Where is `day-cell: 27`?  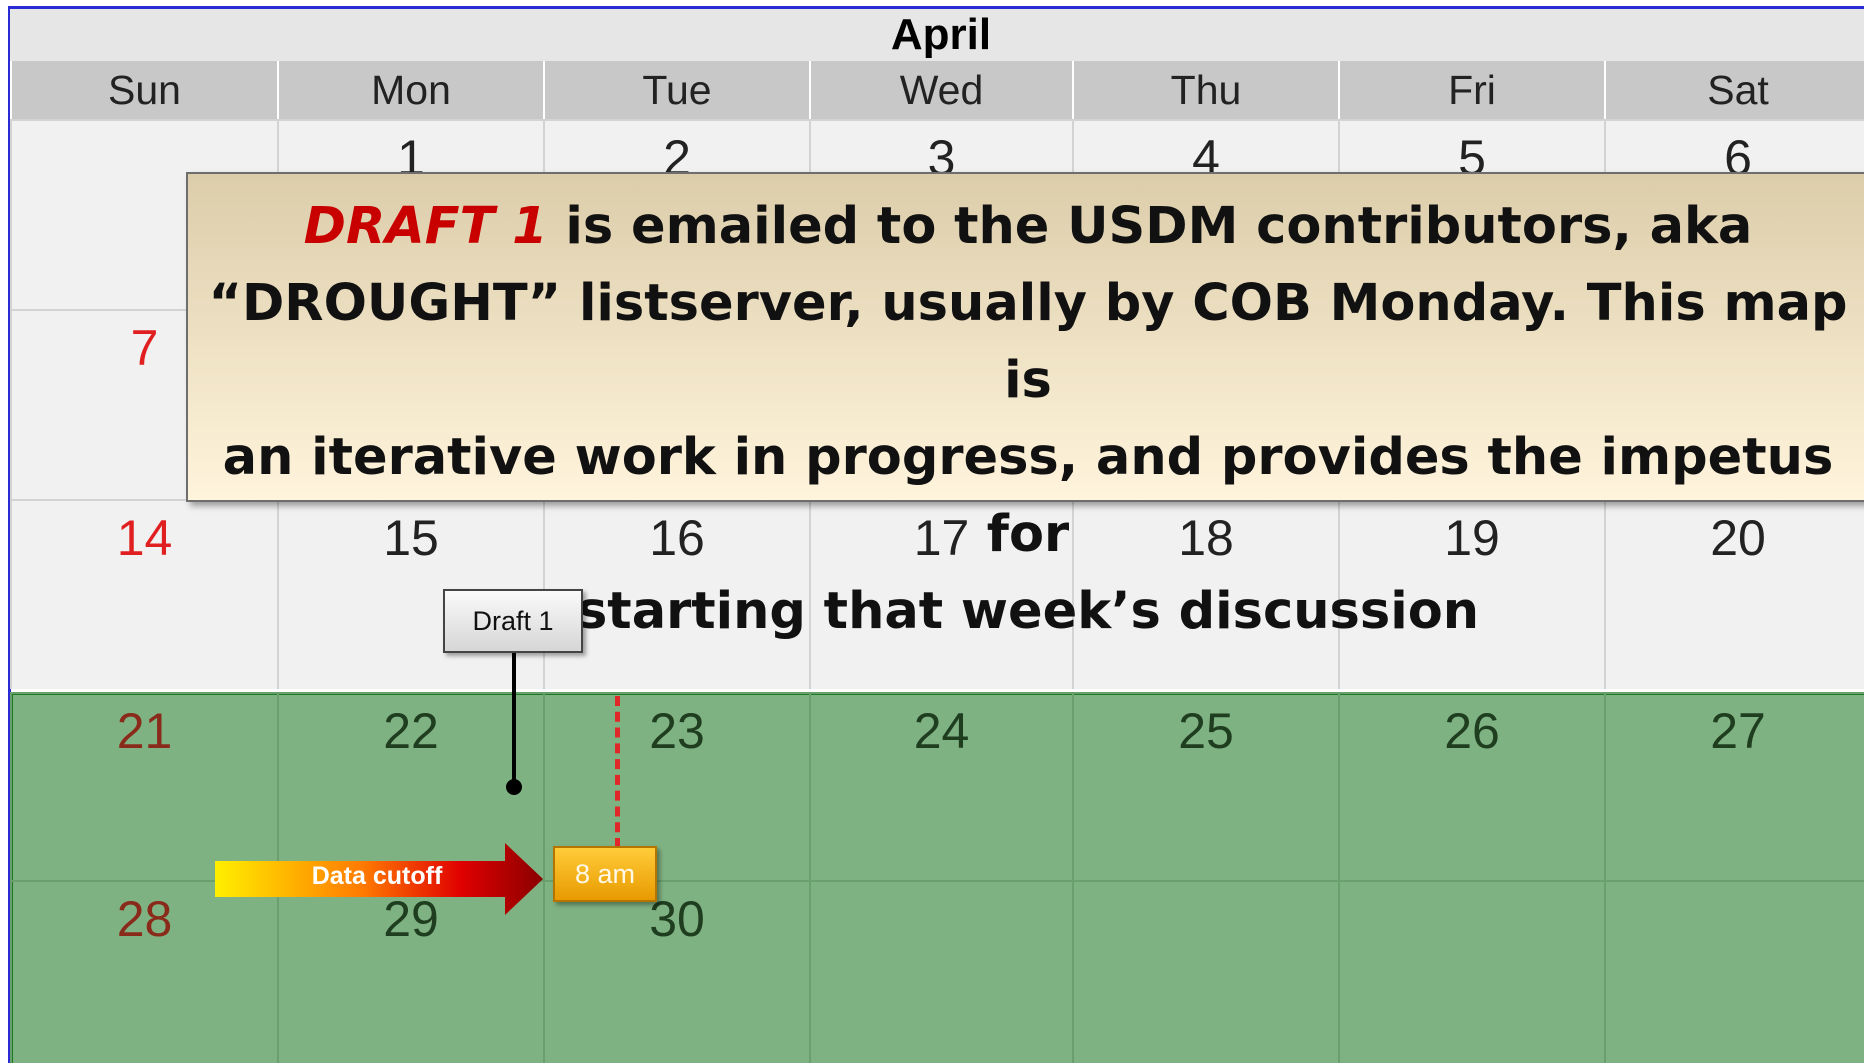
day-cell: 27 is located at coordinates (1734, 787).